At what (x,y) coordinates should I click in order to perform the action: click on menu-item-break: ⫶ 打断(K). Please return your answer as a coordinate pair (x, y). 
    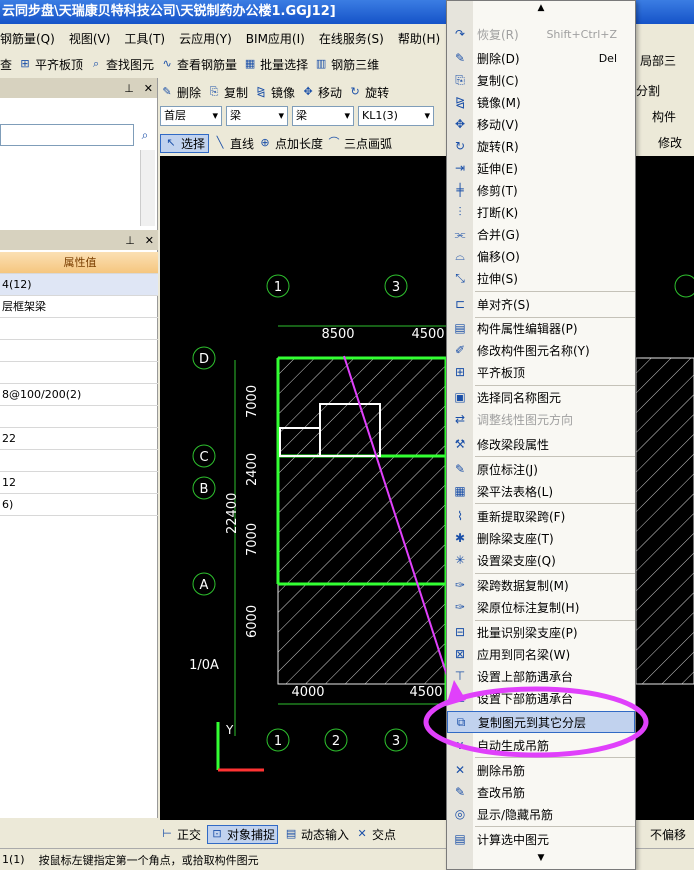
    Looking at the image, I should click on (541, 212).